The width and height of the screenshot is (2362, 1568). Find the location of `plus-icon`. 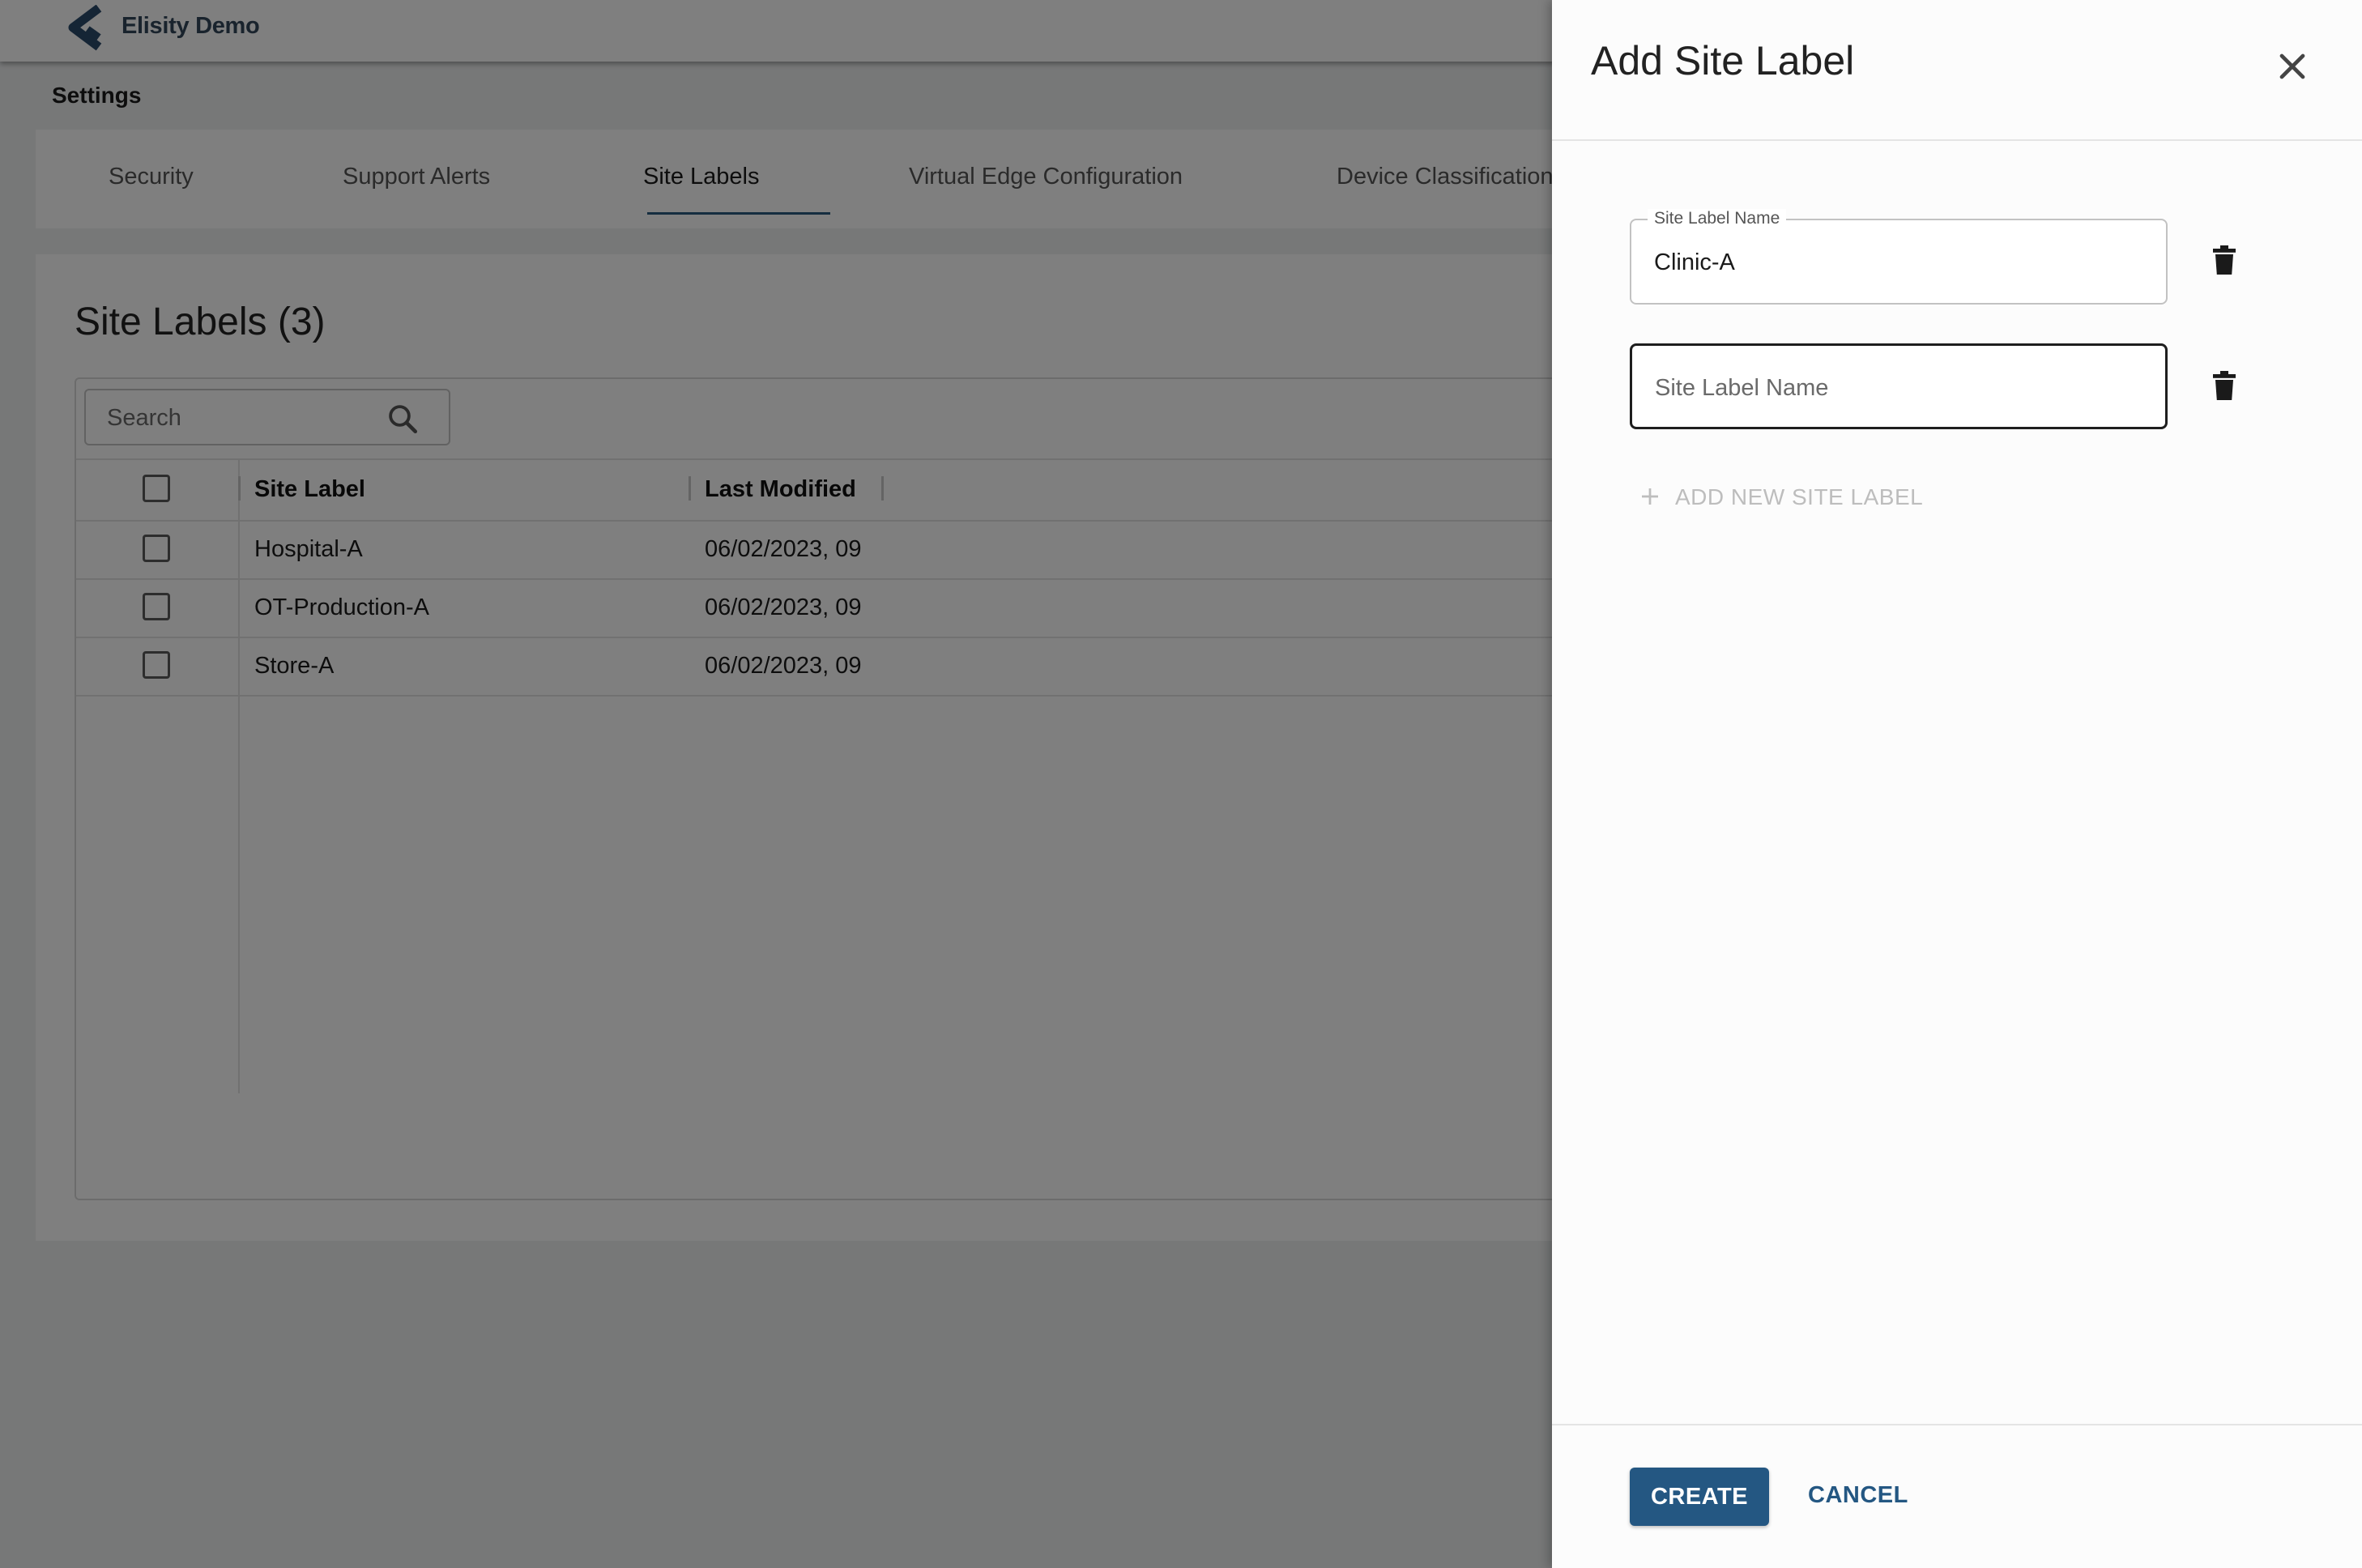

plus-icon is located at coordinates (1650, 496).